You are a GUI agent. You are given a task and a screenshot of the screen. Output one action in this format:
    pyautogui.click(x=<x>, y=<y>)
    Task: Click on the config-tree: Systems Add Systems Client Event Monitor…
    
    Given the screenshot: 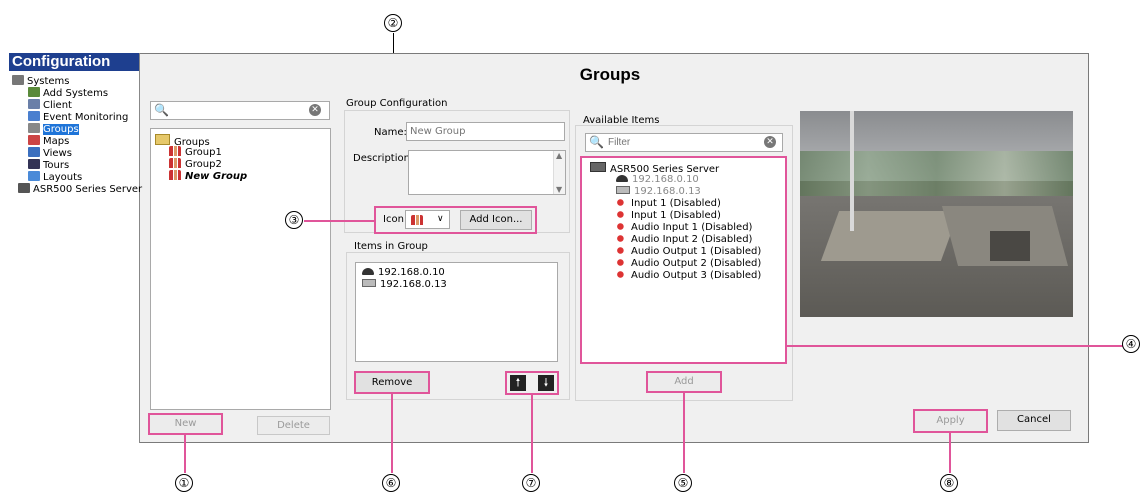 What is the action you would take?
    pyautogui.click(x=77, y=135)
    